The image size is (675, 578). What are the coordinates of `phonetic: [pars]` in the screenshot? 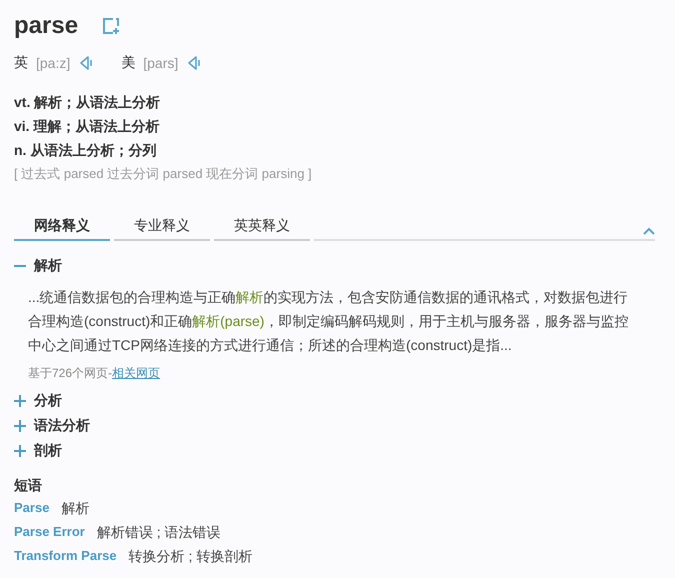 It's located at (160, 63).